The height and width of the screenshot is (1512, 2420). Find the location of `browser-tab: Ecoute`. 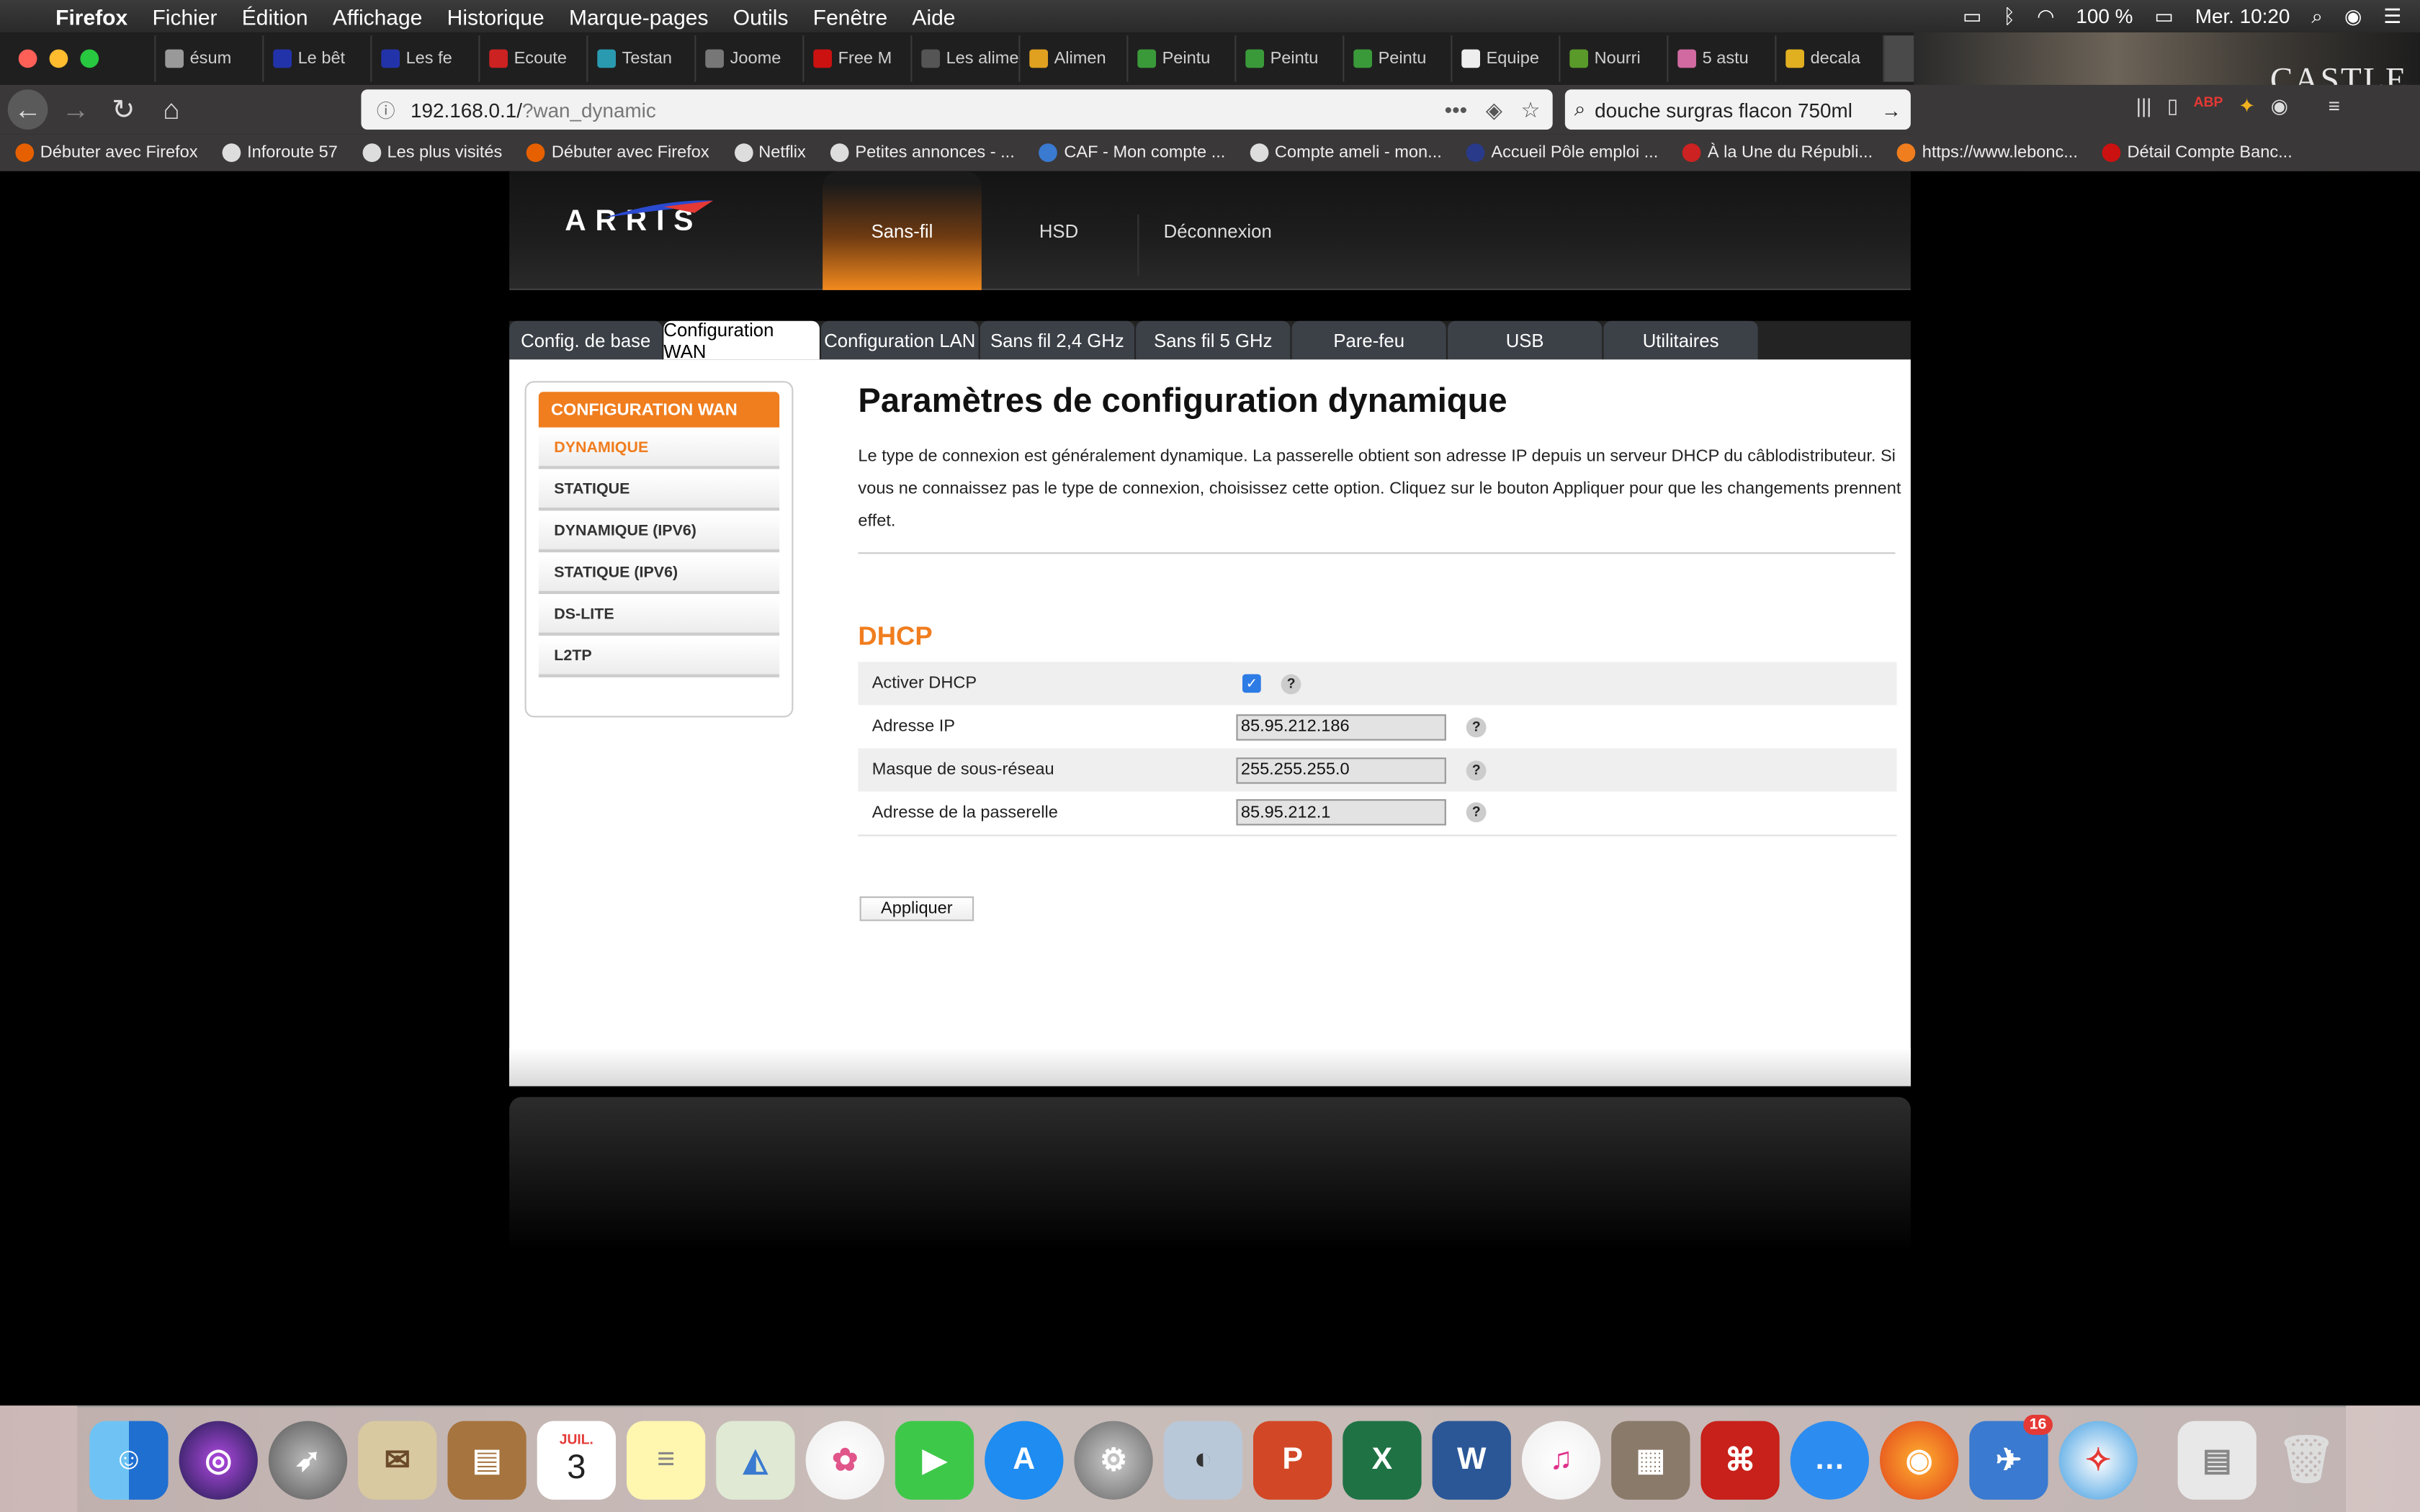

browser-tab: Ecoute is located at coordinates (532, 58).